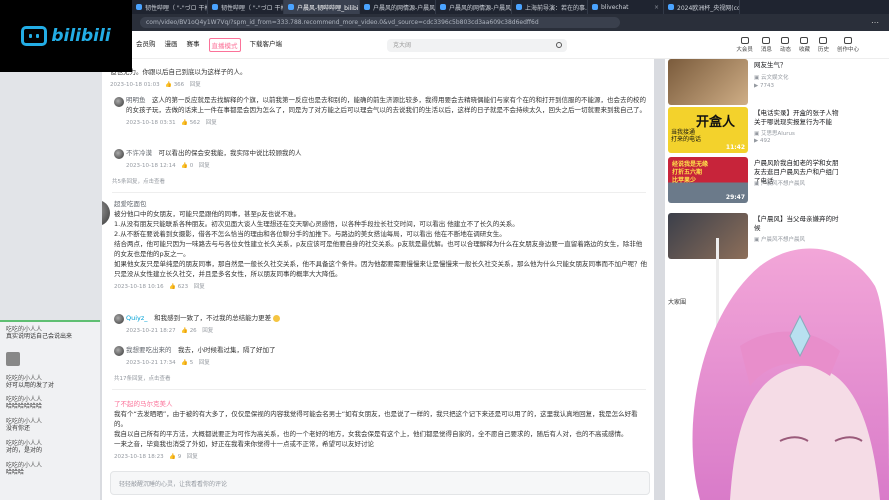 The width and height of the screenshot is (889, 500). I want to click on messages-label: 消息, so click(766, 50).